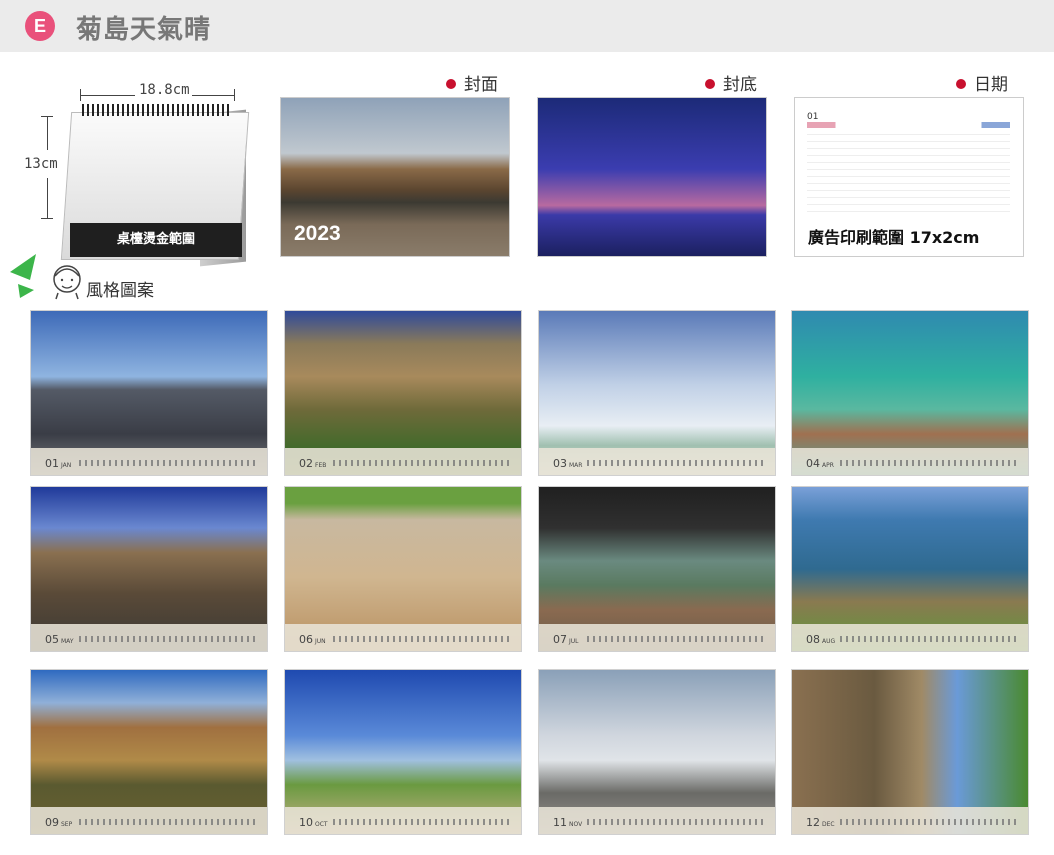 The height and width of the screenshot is (855, 1054). I want to click on section-badge: E, so click(40, 26).